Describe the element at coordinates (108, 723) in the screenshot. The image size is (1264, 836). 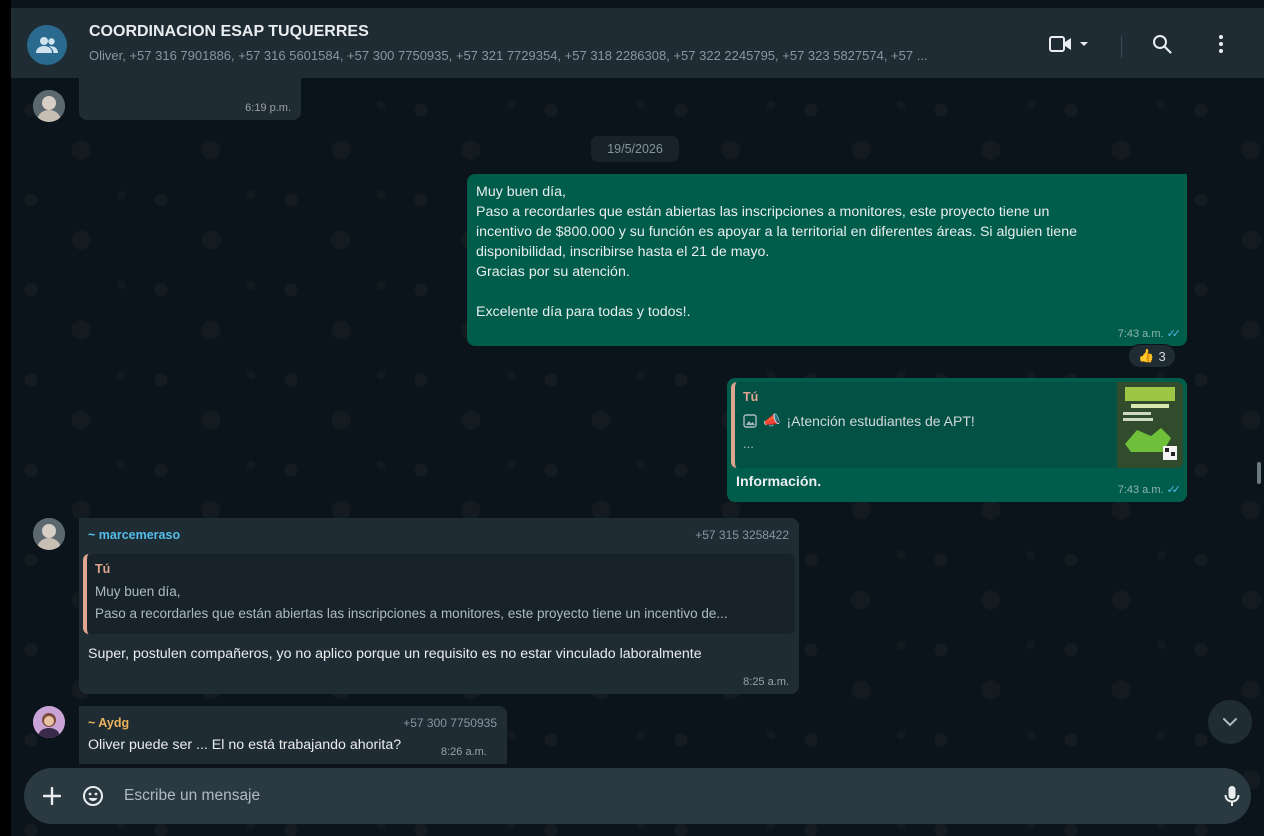
I see `sender-name: ~ Aydg` at that location.